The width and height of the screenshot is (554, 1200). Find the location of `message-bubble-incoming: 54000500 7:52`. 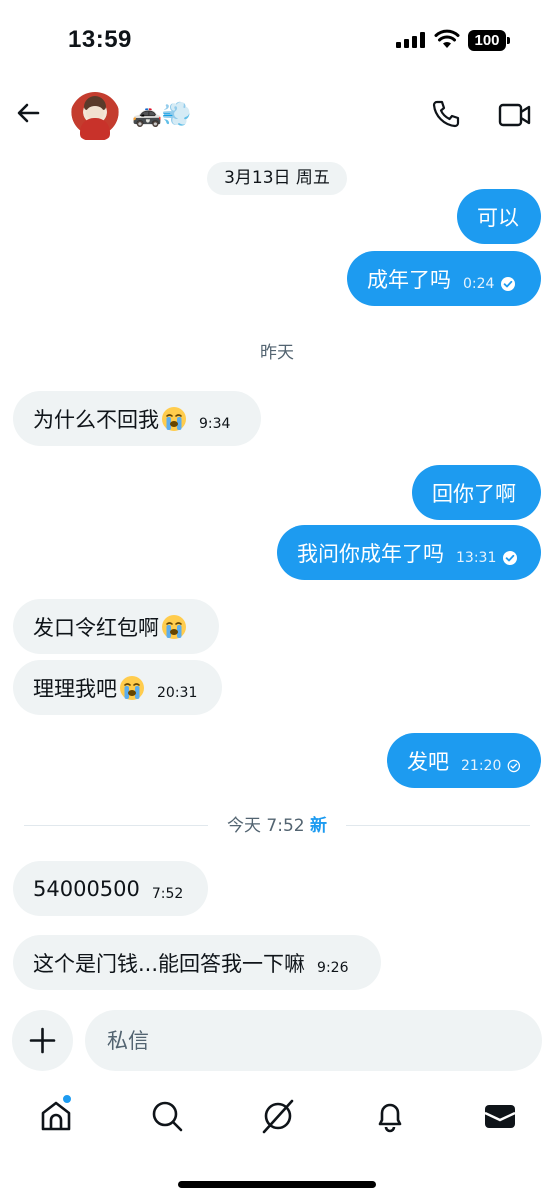

message-bubble-incoming: 54000500 7:52 is located at coordinates (110, 888).